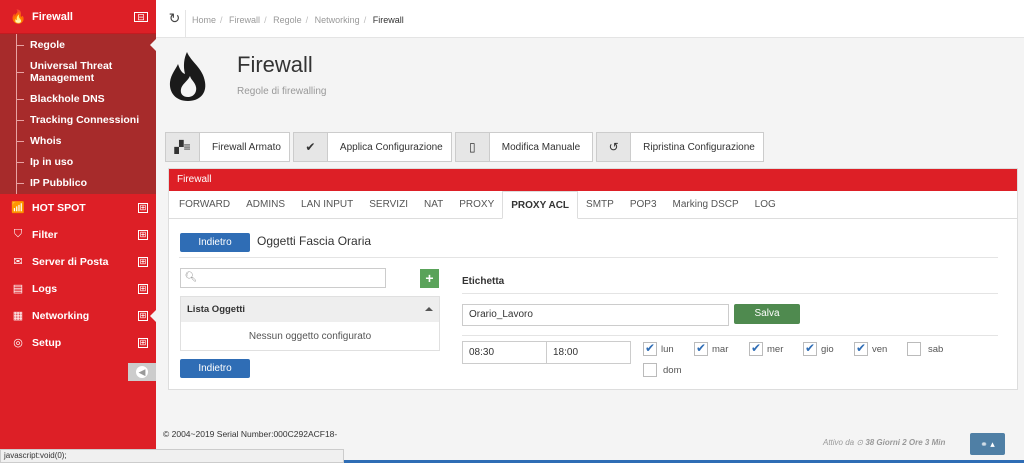 The width and height of the screenshot is (1024, 463). What do you see at coordinates (183, 147) in the screenshot?
I see `firewall-armed-icon: ▞≡` at bounding box center [183, 147].